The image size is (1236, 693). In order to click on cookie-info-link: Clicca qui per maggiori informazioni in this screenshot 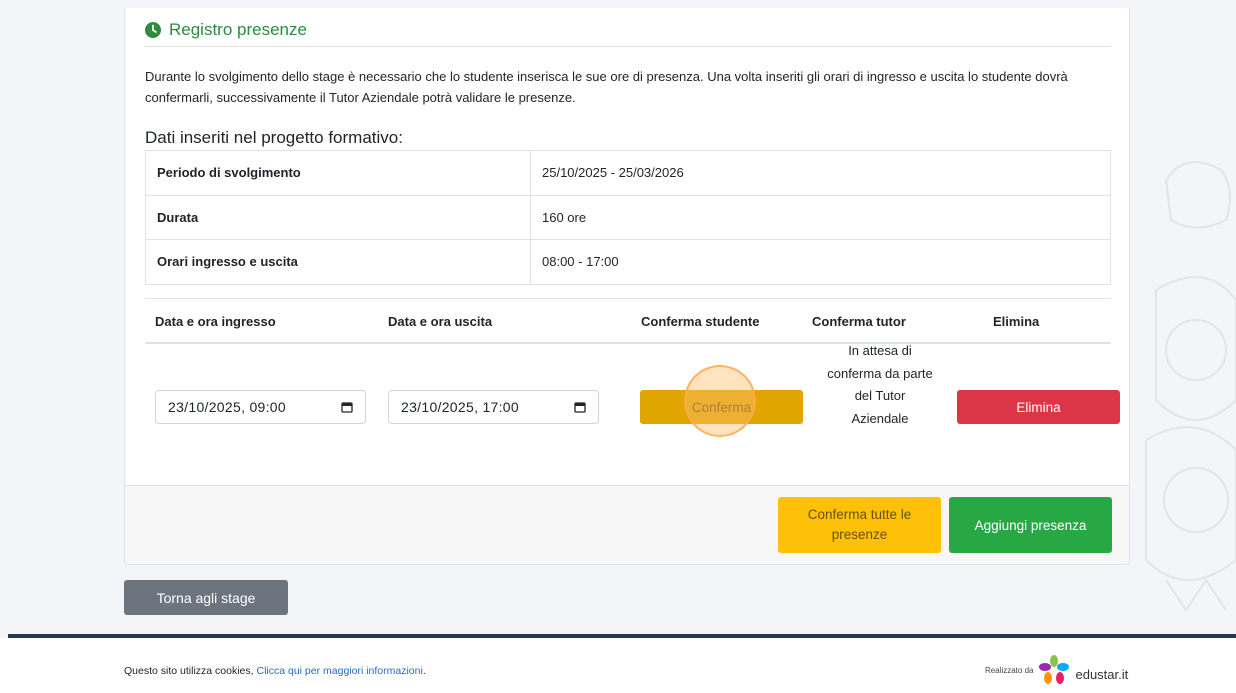, I will do `click(339, 671)`.